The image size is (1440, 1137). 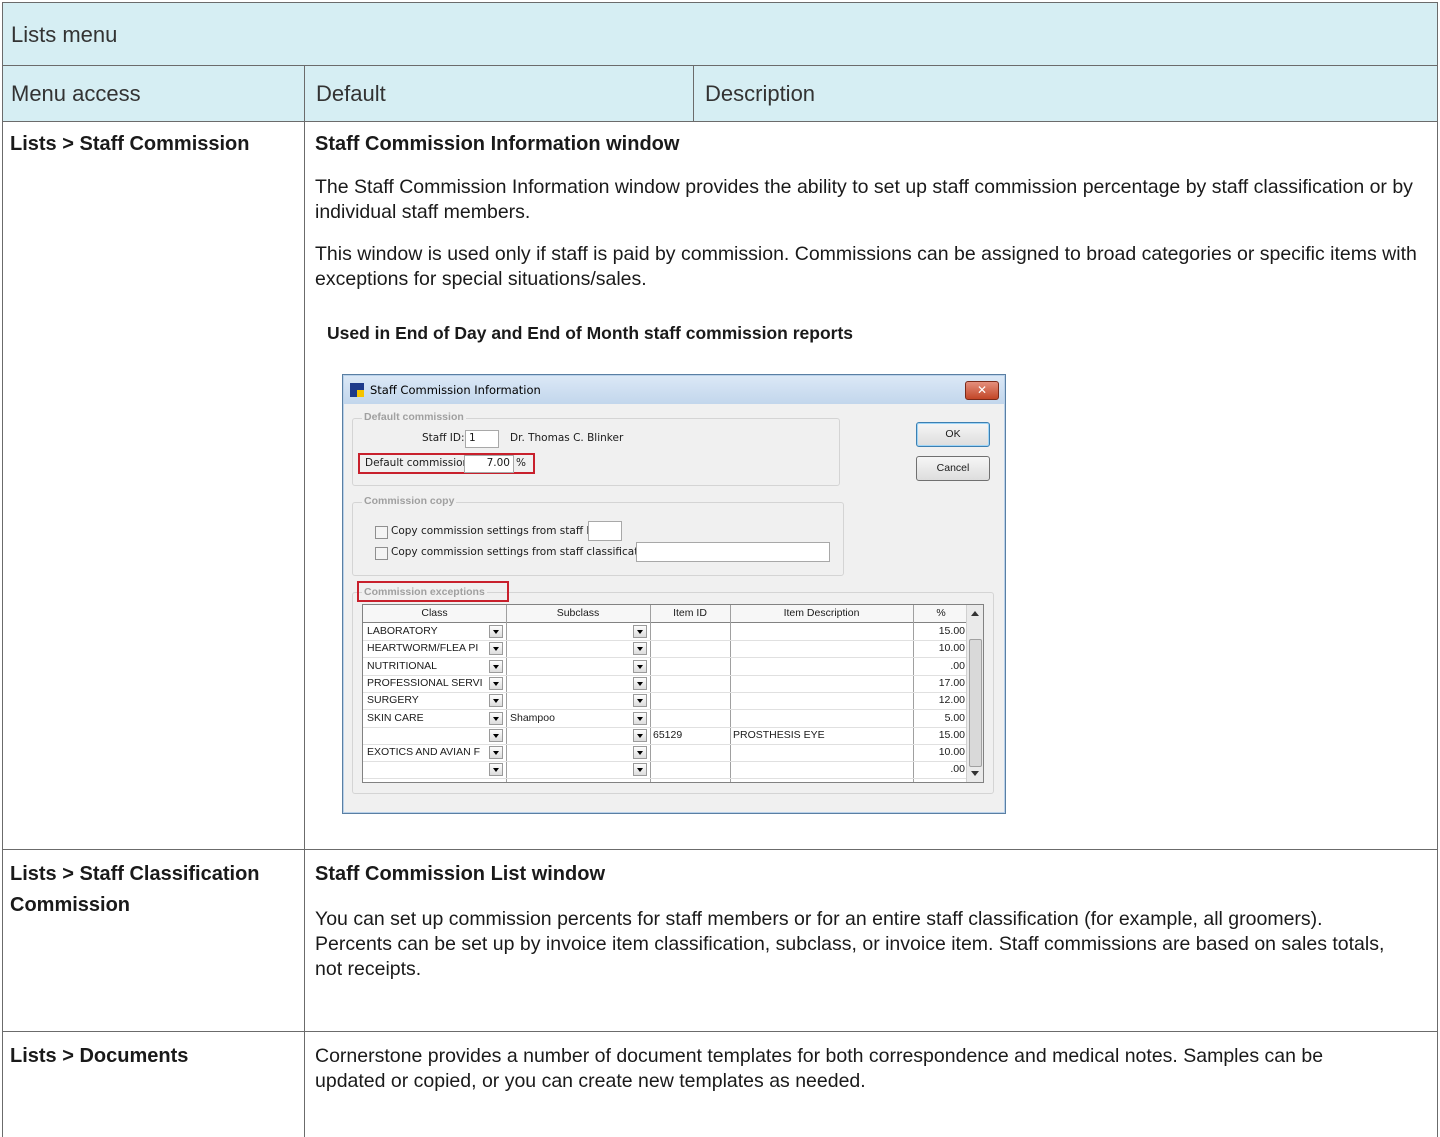 What do you see at coordinates (414, 417) in the screenshot?
I see `default-commission-group-label: Default commission` at bounding box center [414, 417].